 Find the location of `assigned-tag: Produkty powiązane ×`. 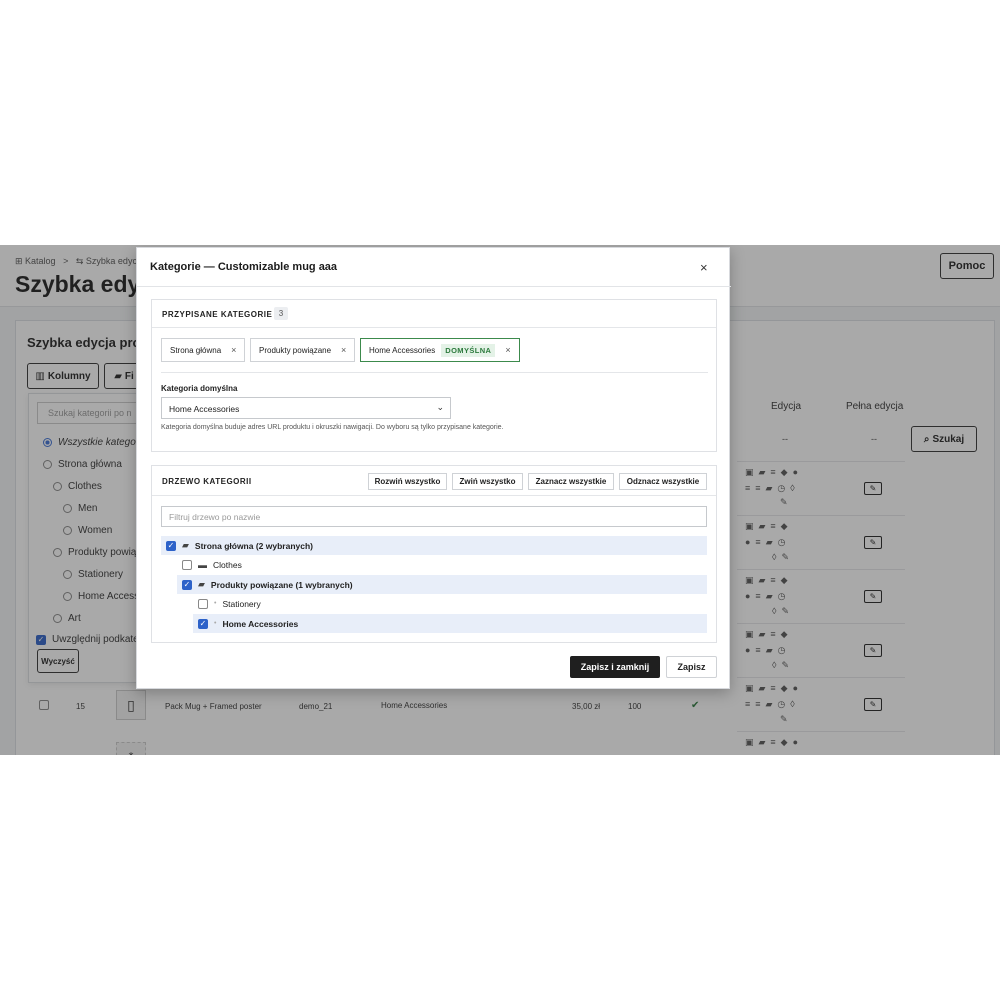

assigned-tag: Produkty powiązane × is located at coordinates (303, 350).